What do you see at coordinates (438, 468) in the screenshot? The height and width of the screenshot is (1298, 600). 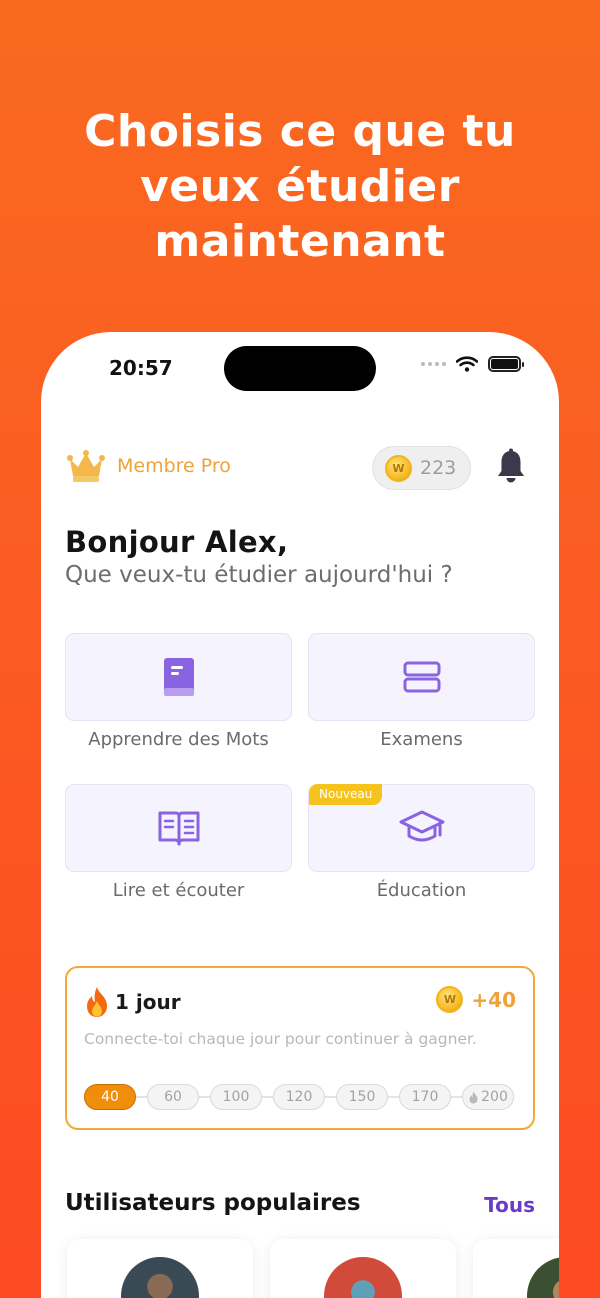 I see `coins-count: 223` at bounding box center [438, 468].